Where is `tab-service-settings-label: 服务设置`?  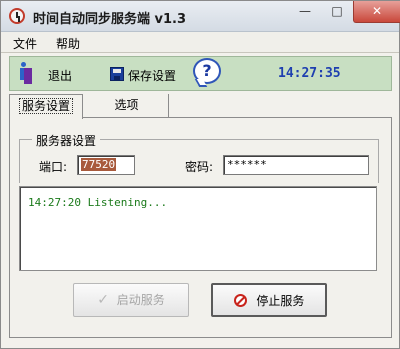 tab-service-settings-label: 服务设置 is located at coordinates (45, 106).